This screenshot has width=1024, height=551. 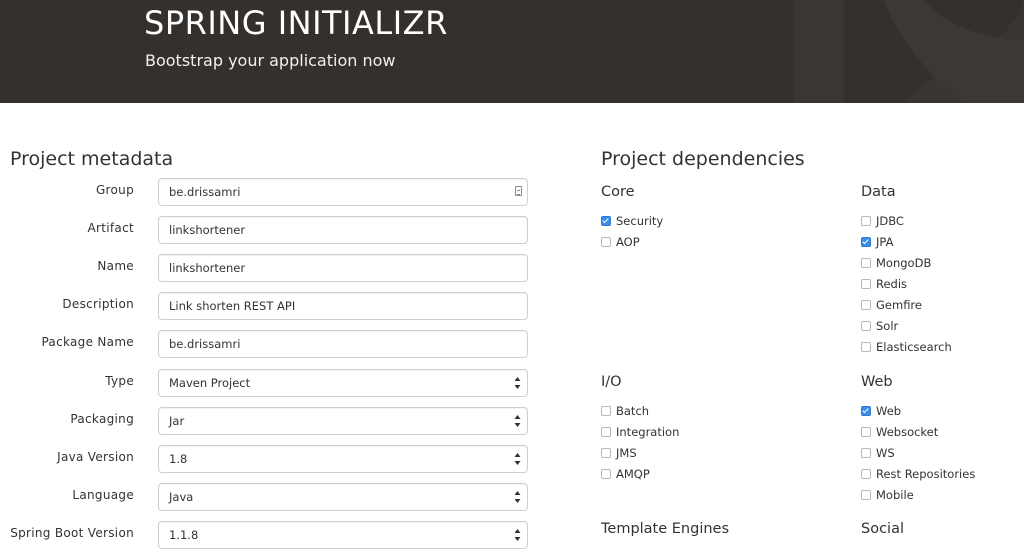 What do you see at coordinates (926, 474) in the screenshot?
I see `dep-label: Rest Repositories` at bounding box center [926, 474].